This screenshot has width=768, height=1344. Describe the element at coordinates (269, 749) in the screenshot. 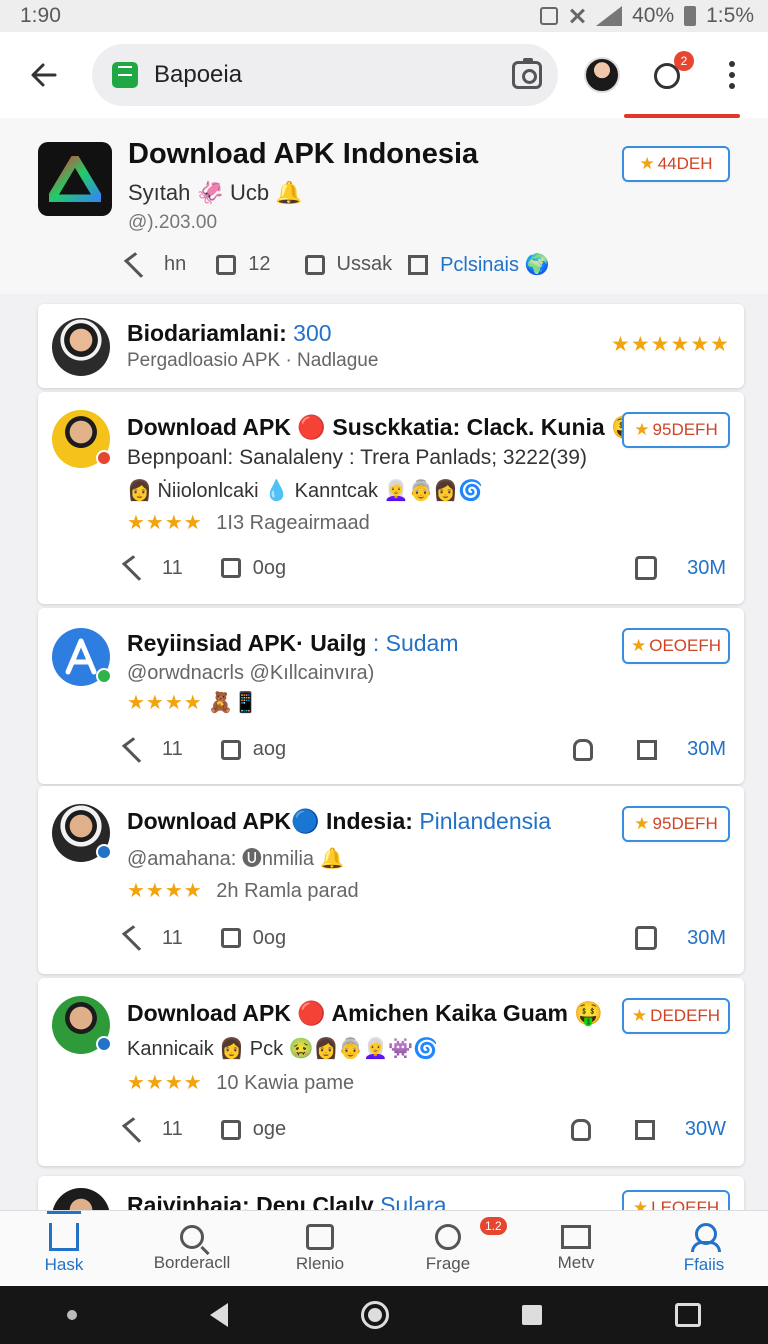

I see `share-label: aog` at that location.